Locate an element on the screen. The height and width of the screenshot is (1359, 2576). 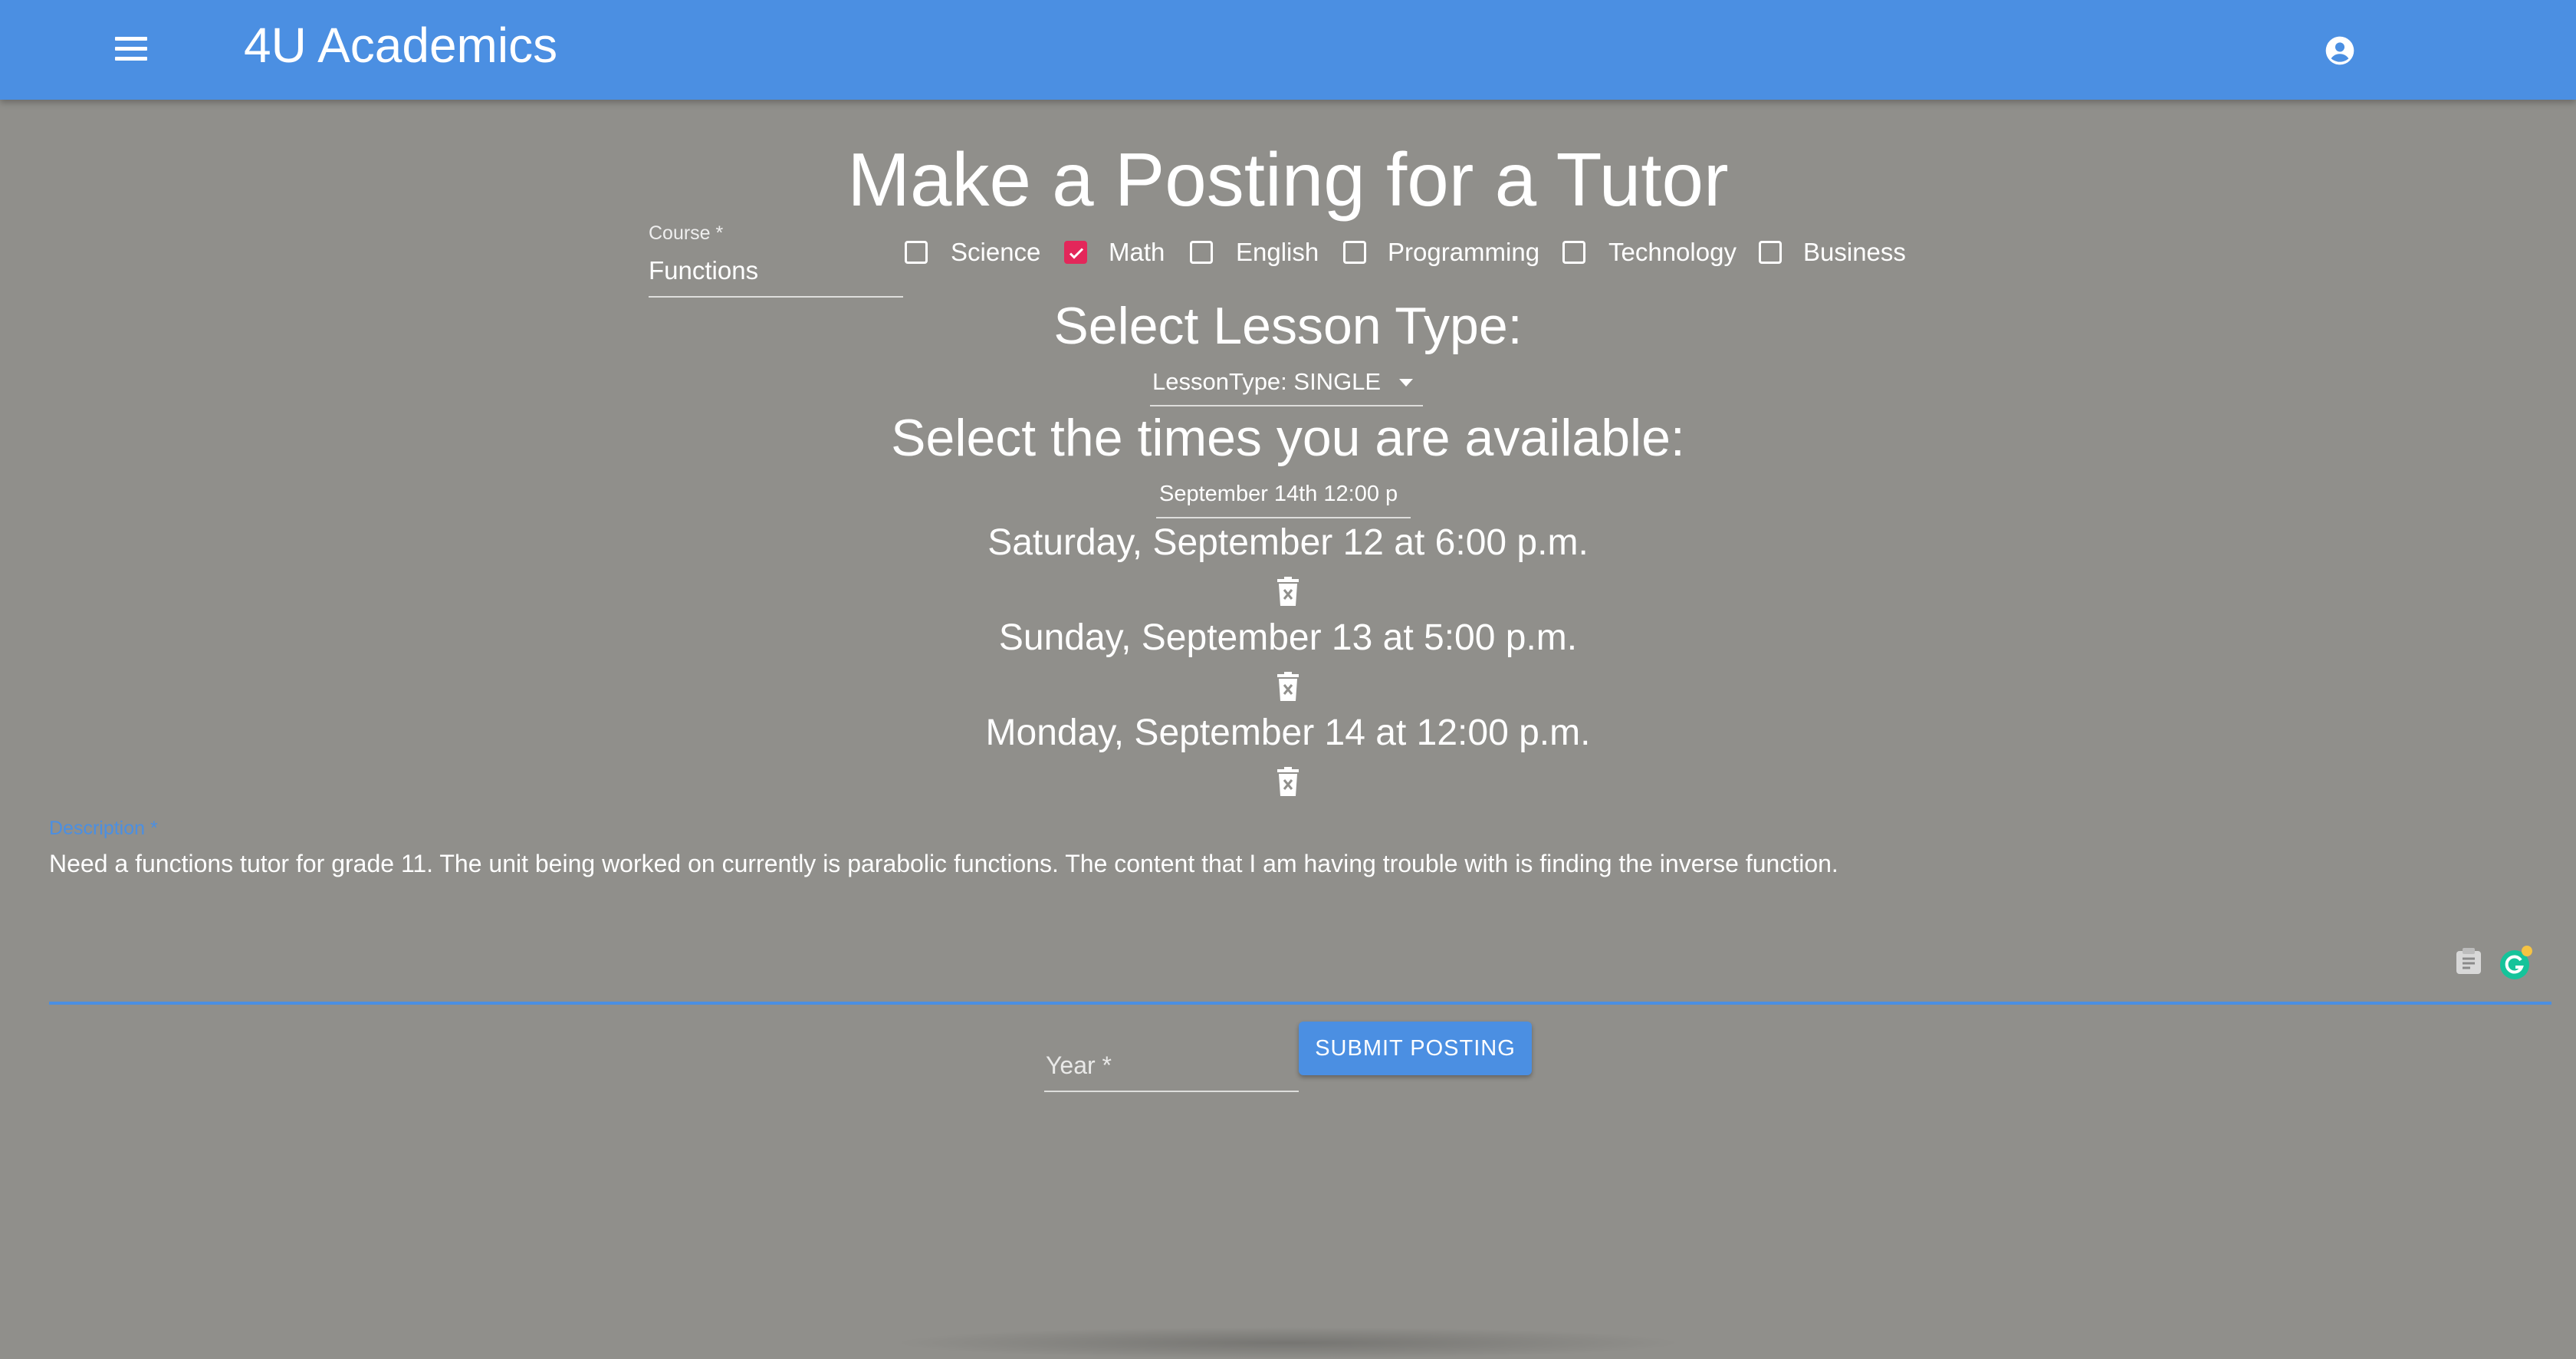
checkbox-math is located at coordinates (1075, 252).